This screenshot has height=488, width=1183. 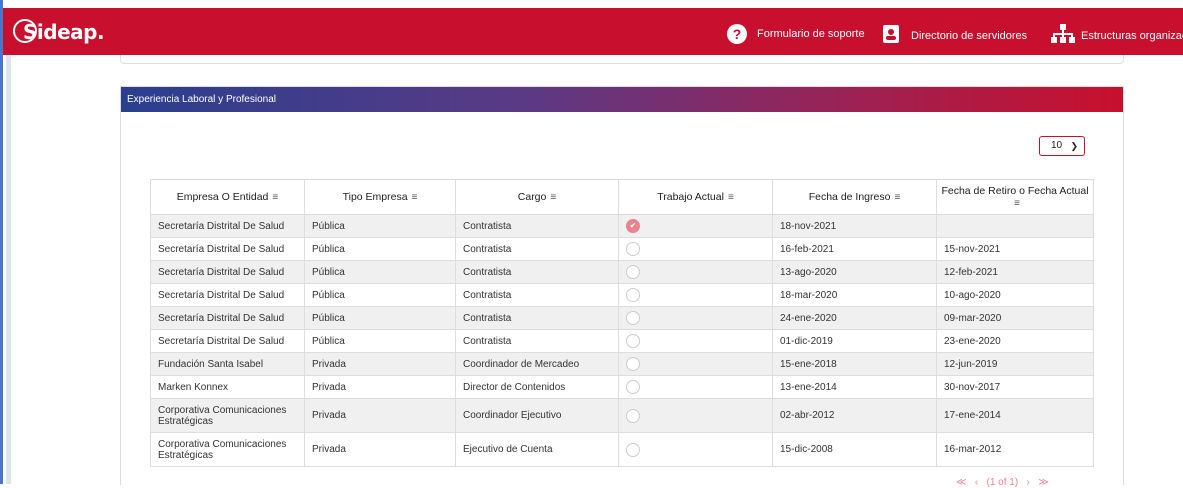 I want to click on cell-ingreso: 01-dic-2019, so click(x=854, y=341).